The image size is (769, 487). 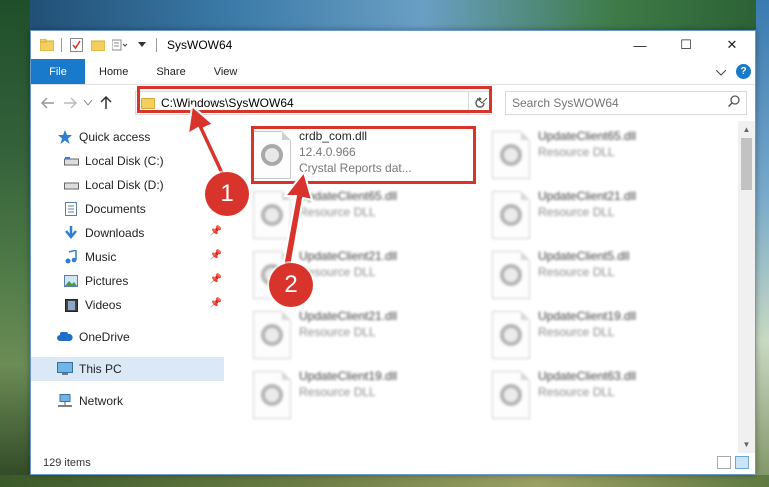 What do you see at coordinates (291, 285) in the screenshot?
I see `callout-2: 2` at bounding box center [291, 285].